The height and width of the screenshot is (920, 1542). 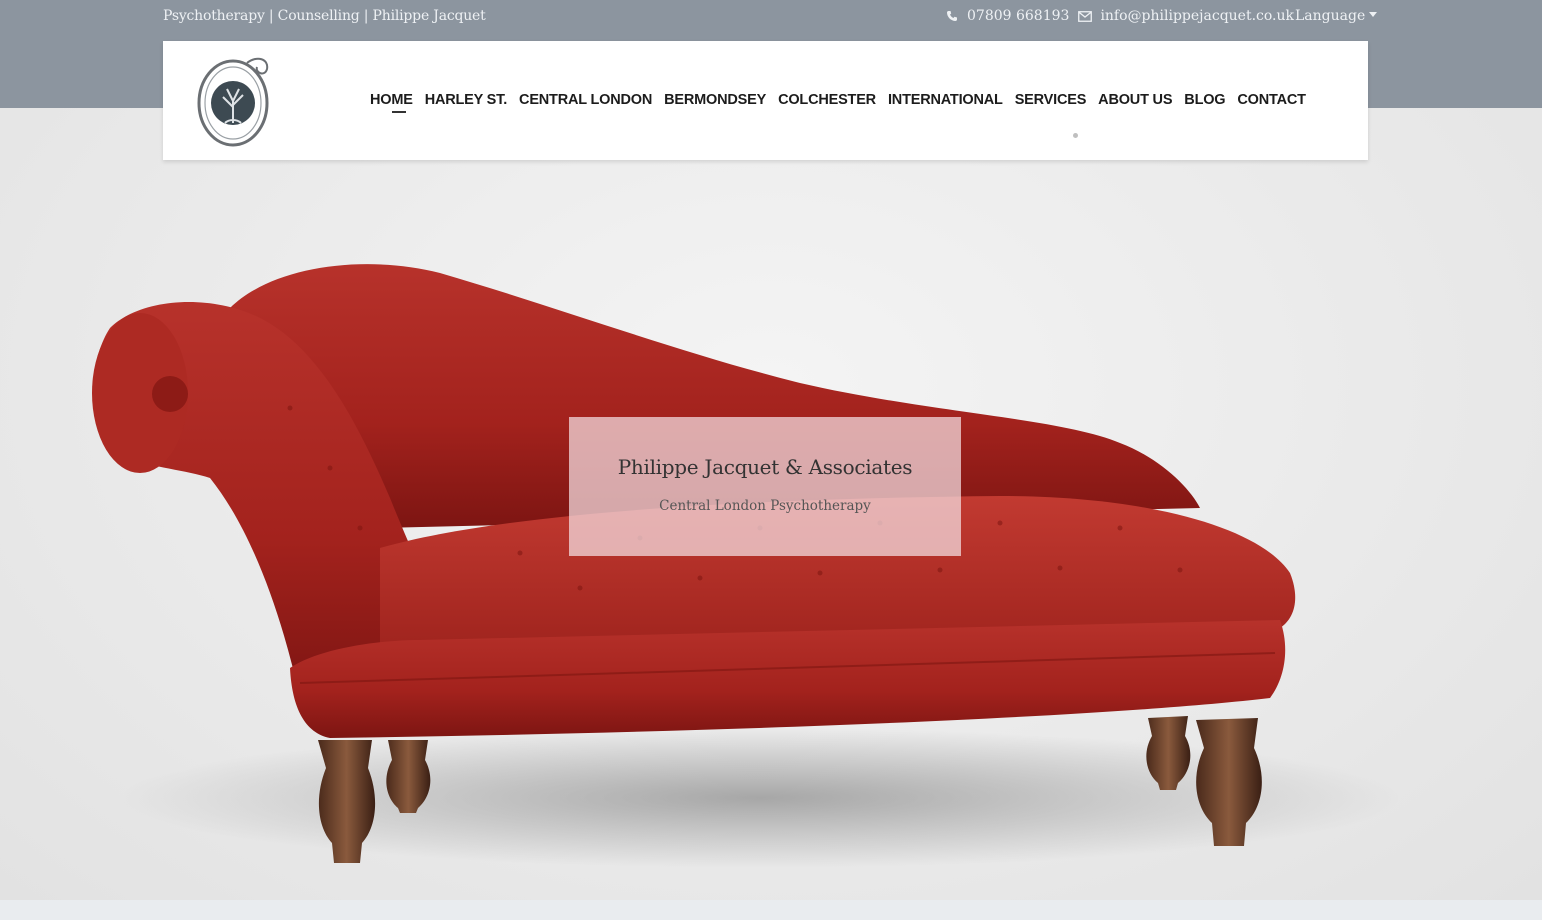 I want to click on nav-services: SERVICES, so click(x=1051, y=100).